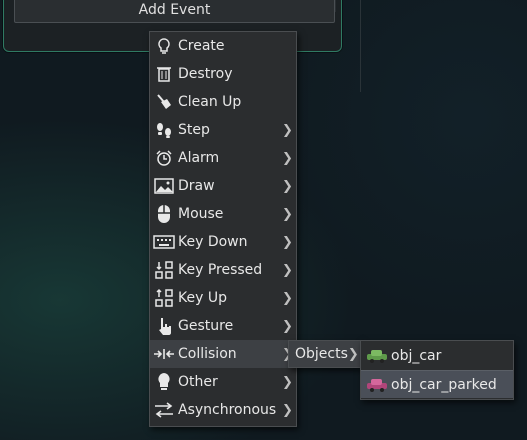 The height and width of the screenshot is (440, 527). Describe the element at coordinates (164, 186) in the screenshot. I see `picture-icon` at that location.